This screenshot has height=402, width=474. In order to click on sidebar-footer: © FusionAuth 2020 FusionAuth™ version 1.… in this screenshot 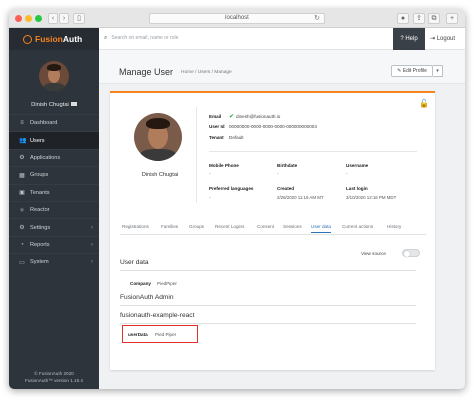, I will do `click(54, 377)`.